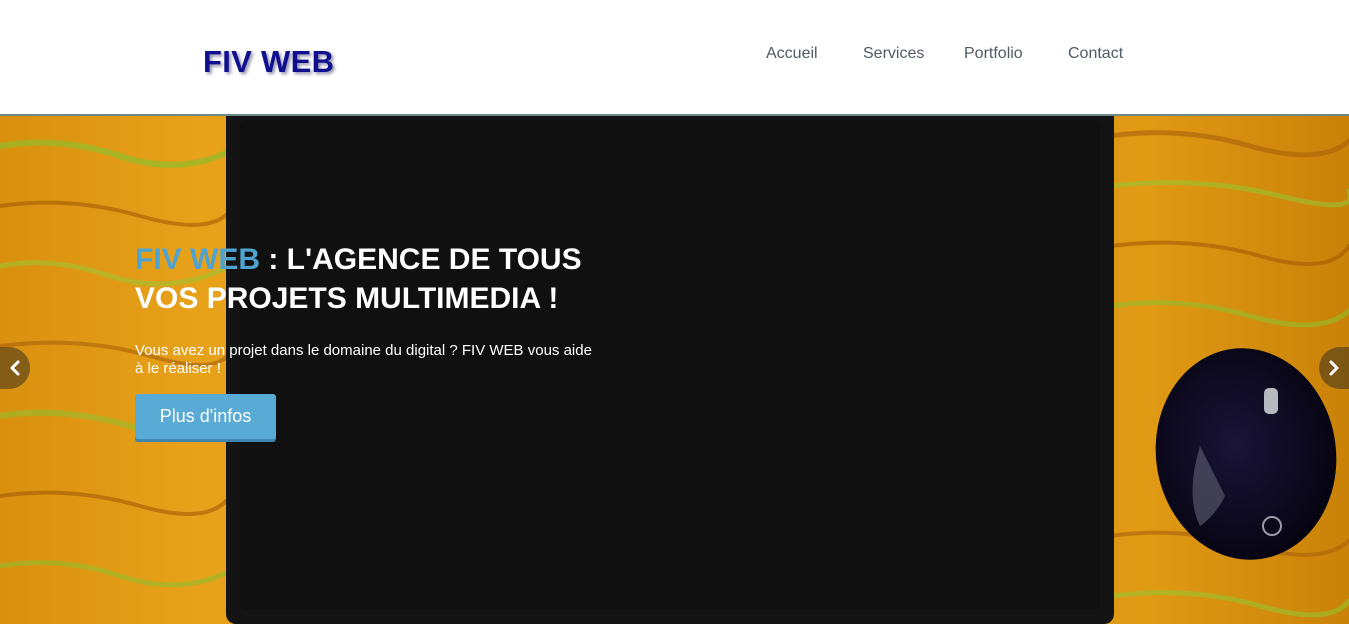  Describe the element at coordinates (993, 54) in the screenshot. I see `nav-link-portfolio: Portfolio` at that location.